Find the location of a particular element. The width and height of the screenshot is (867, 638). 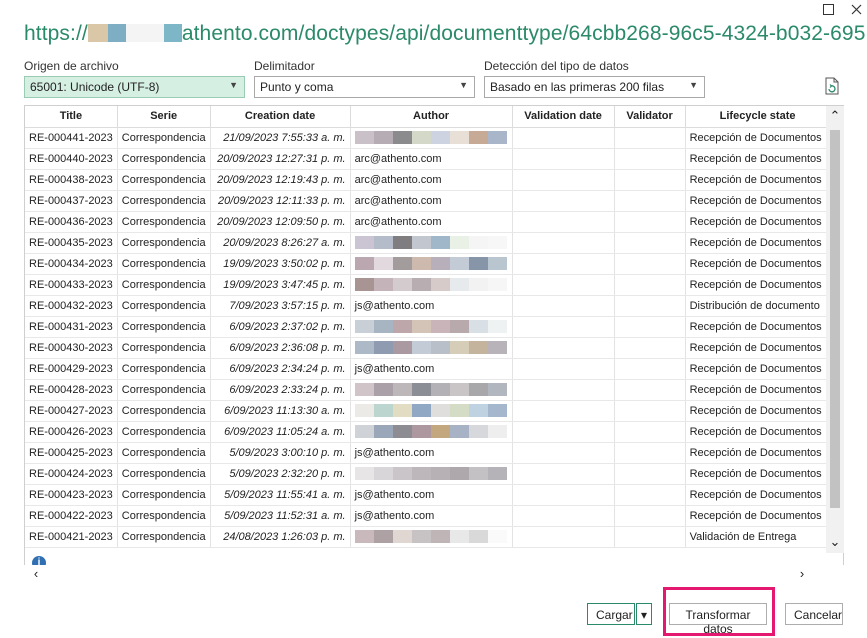

cell-creation-date: 24/08/2023 1:26:03 p. m. is located at coordinates (280, 537).